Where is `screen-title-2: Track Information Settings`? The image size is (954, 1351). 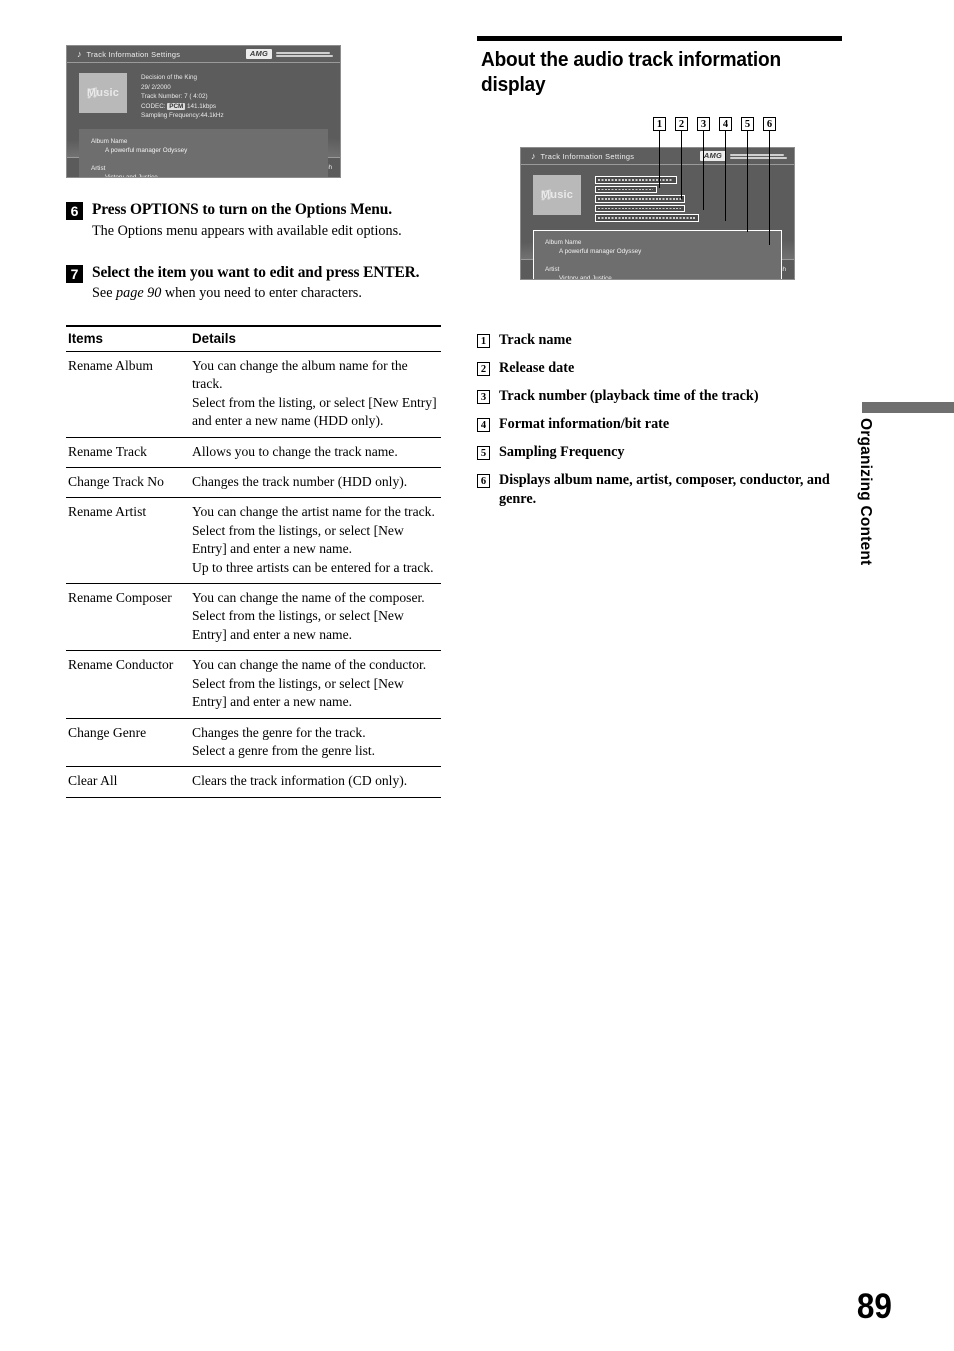
screen-title-2: Track Information Settings is located at coordinates (587, 156).